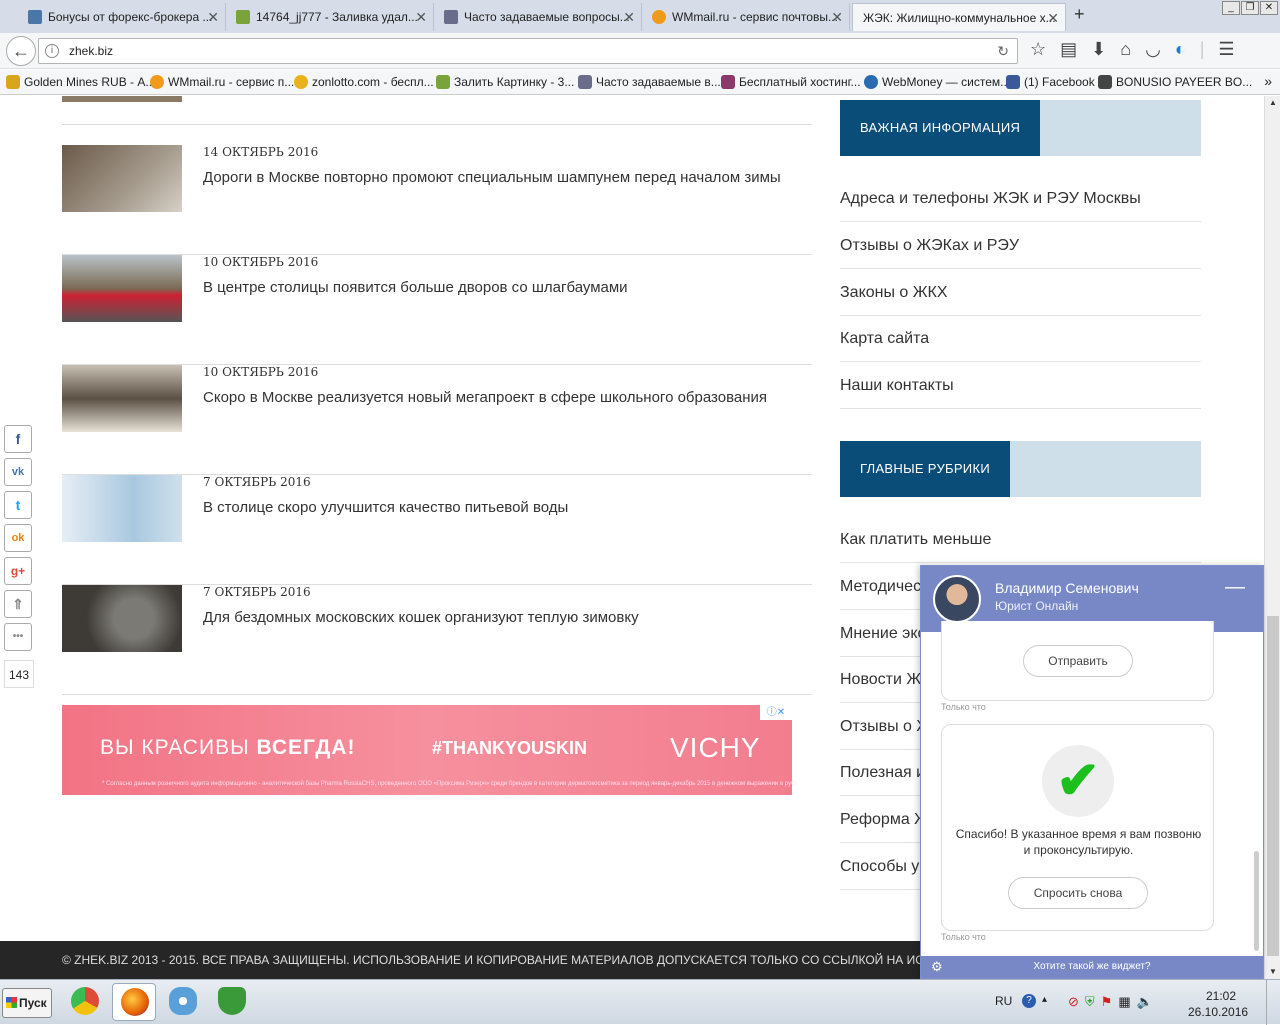  What do you see at coordinates (52, 51) in the screenshot?
I see `info-icon: i` at bounding box center [52, 51].